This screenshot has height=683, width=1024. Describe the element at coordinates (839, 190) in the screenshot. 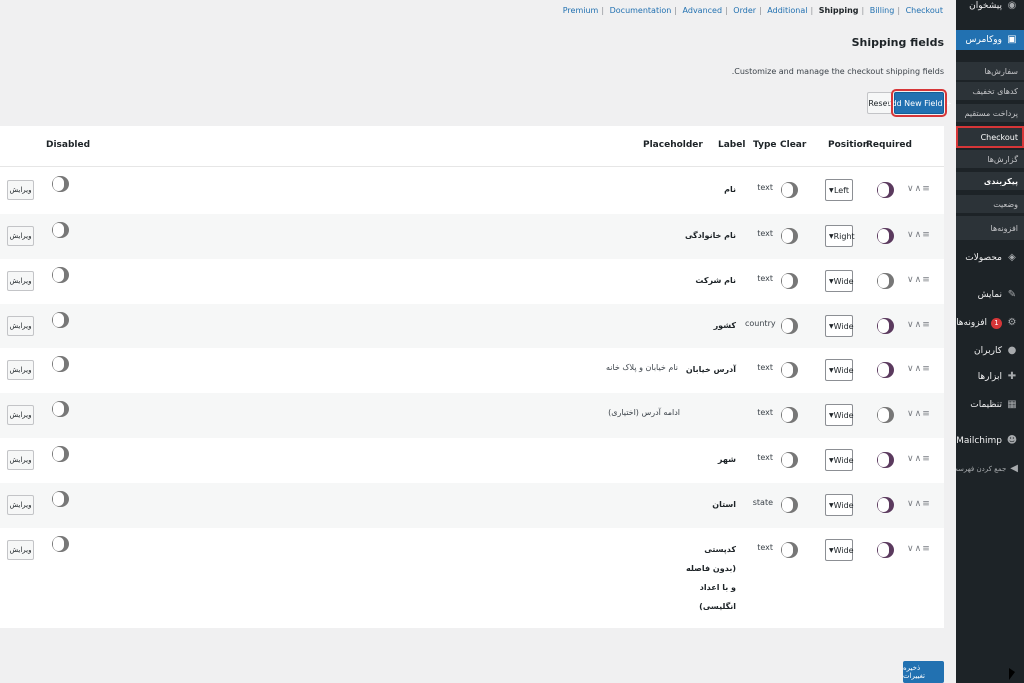

I see `position-select: ▼ Left` at that location.